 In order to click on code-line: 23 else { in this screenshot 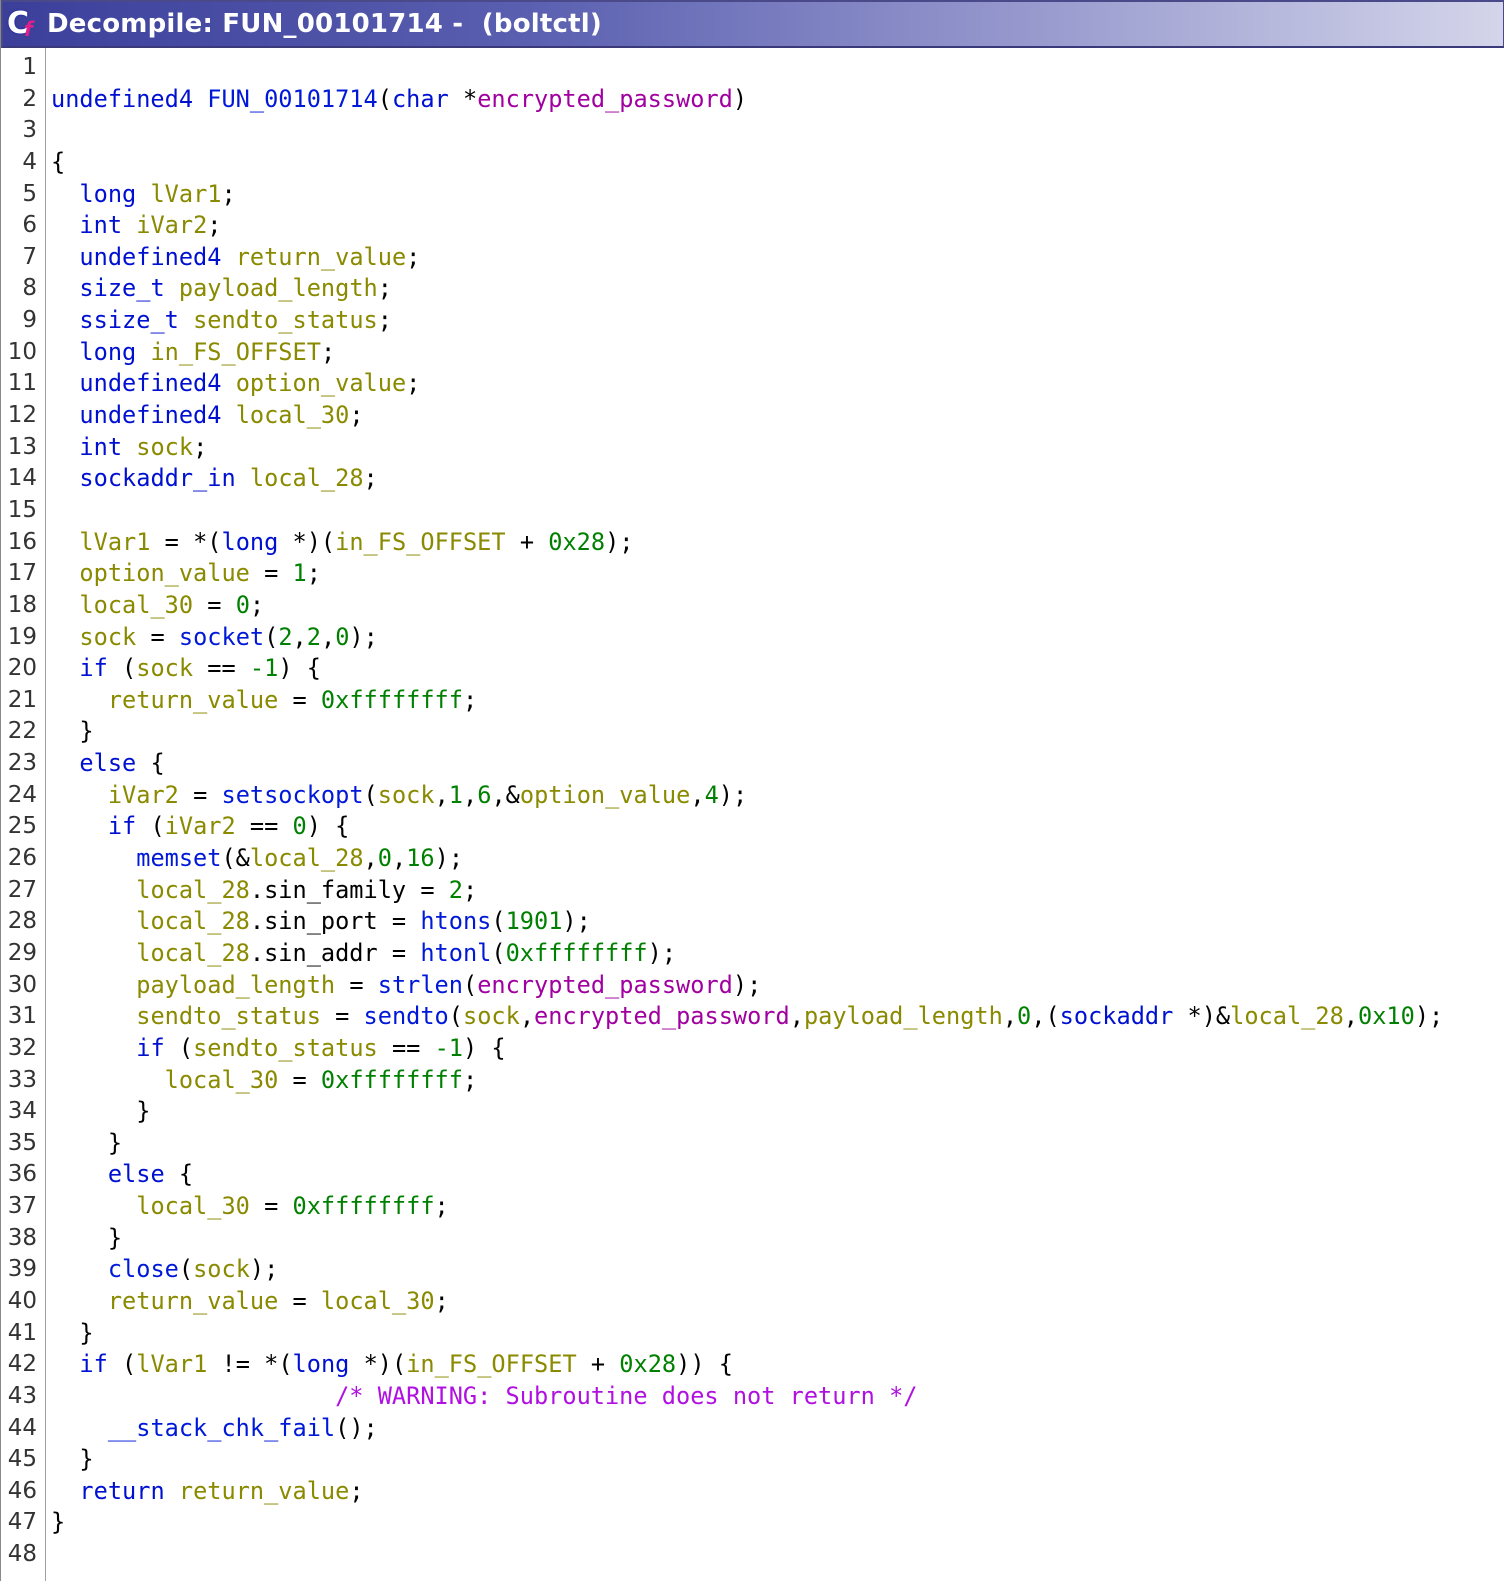, I will do `click(752, 764)`.